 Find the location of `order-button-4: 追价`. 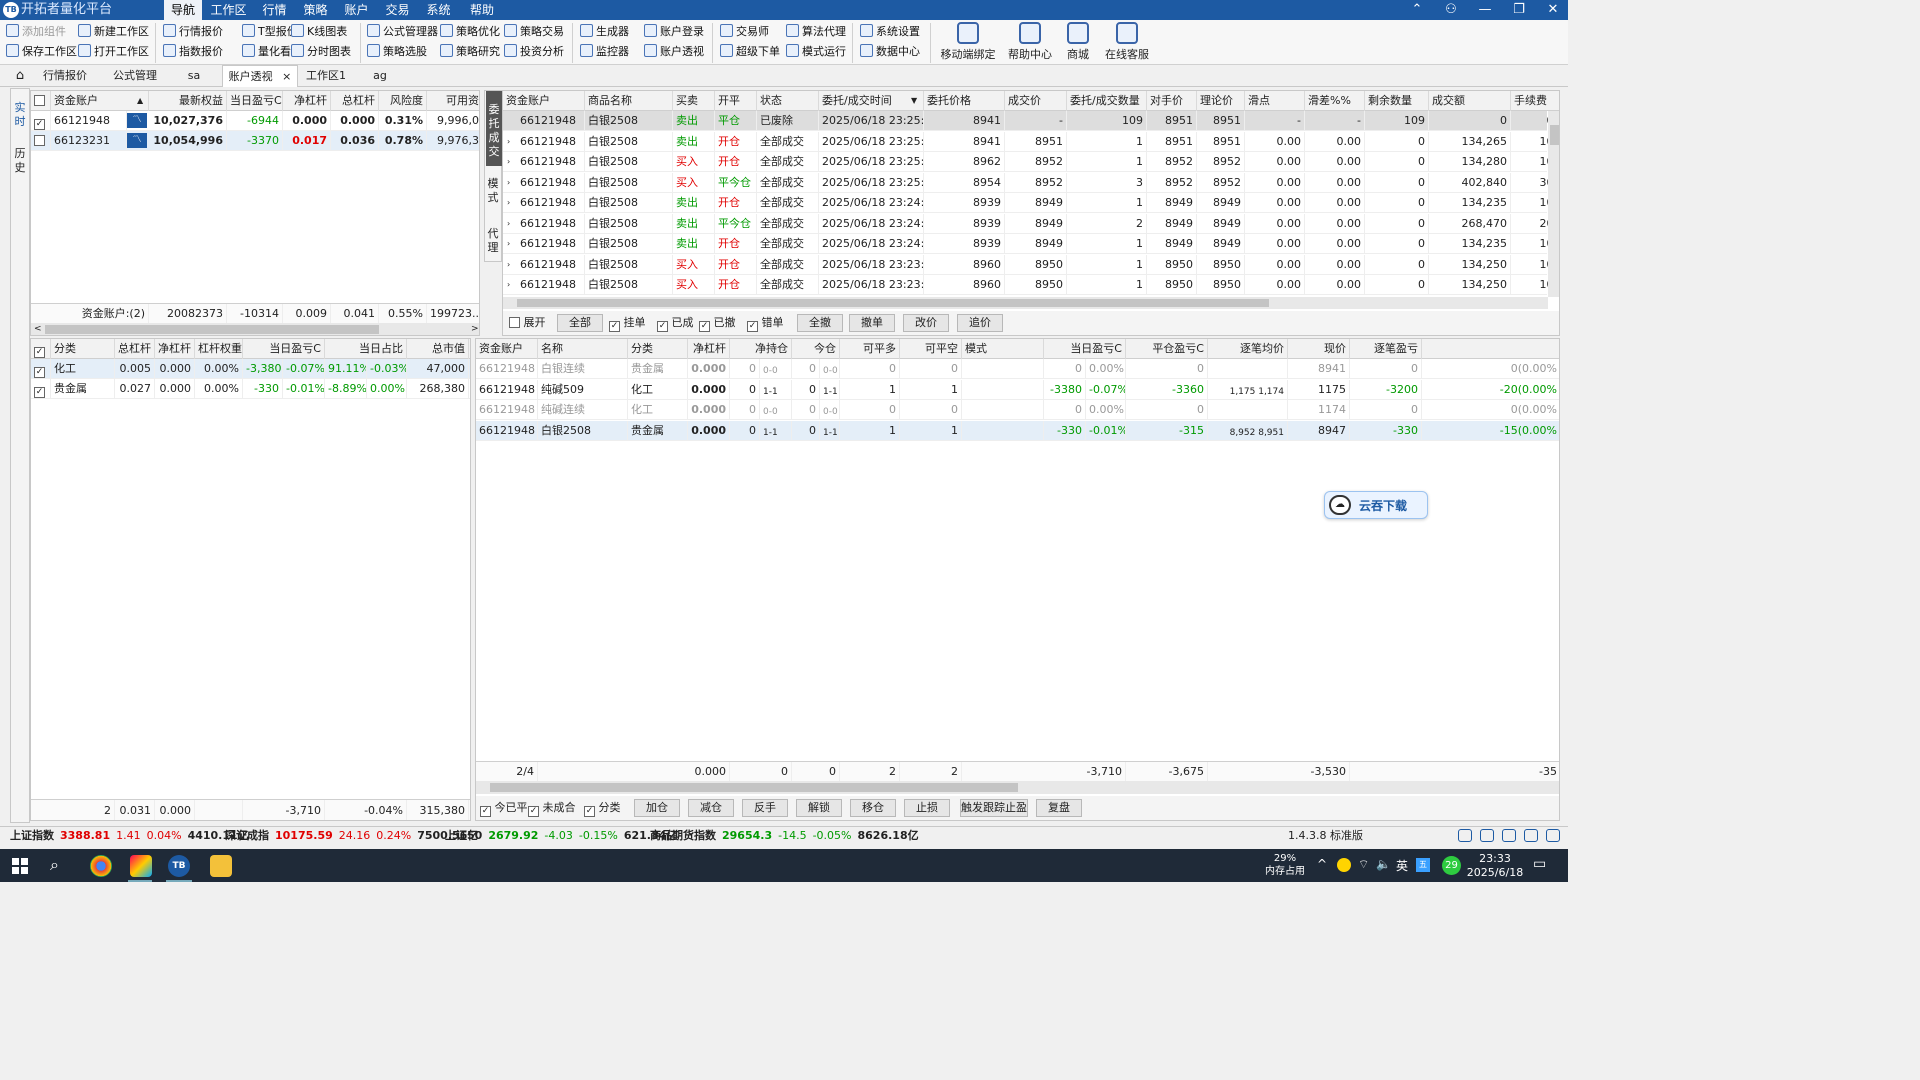

order-button-4: 追价 is located at coordinates (980, 323).